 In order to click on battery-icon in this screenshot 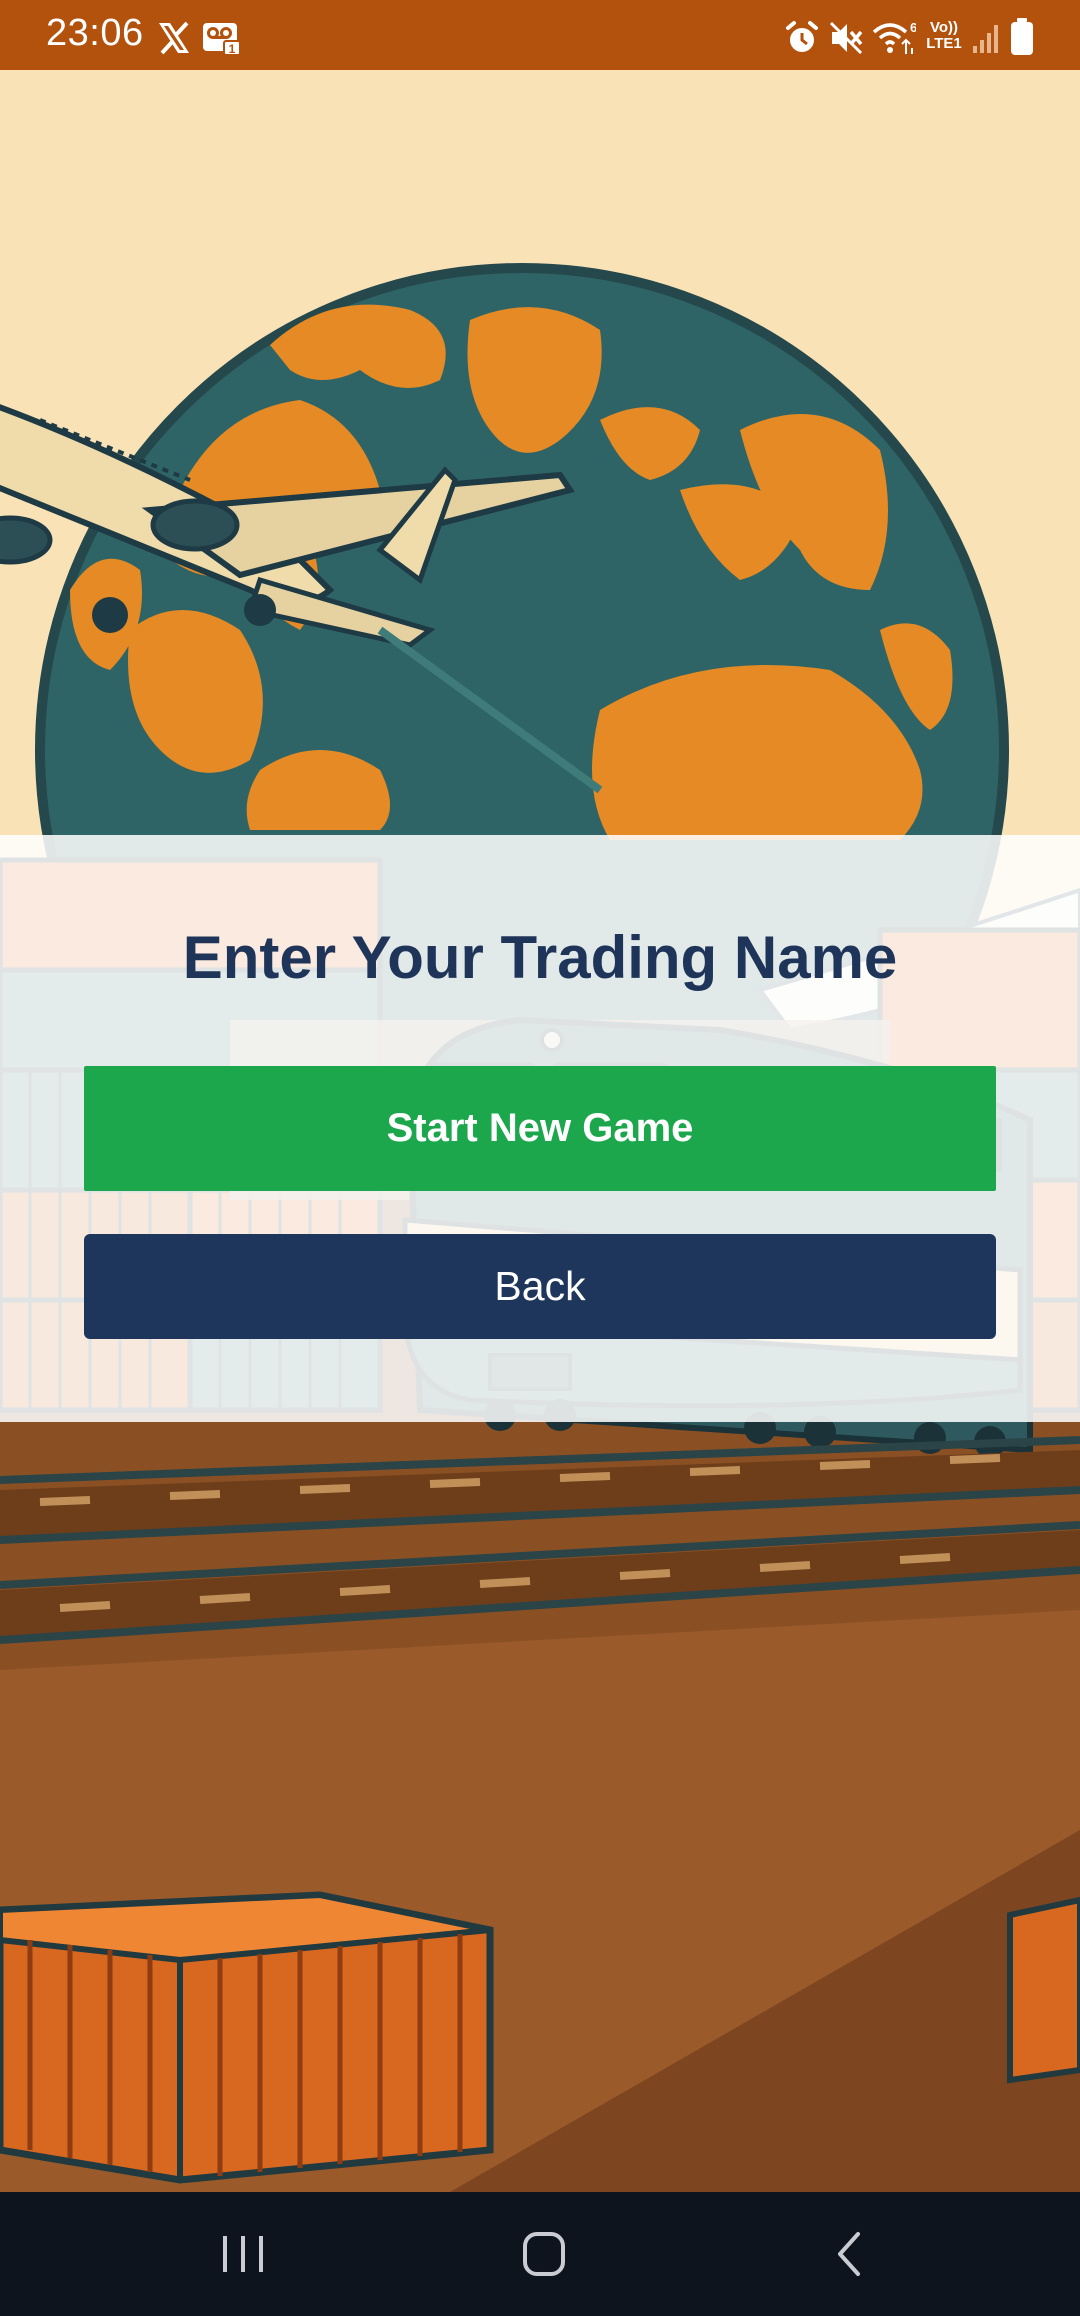, I will do `click(1022, 36)`.